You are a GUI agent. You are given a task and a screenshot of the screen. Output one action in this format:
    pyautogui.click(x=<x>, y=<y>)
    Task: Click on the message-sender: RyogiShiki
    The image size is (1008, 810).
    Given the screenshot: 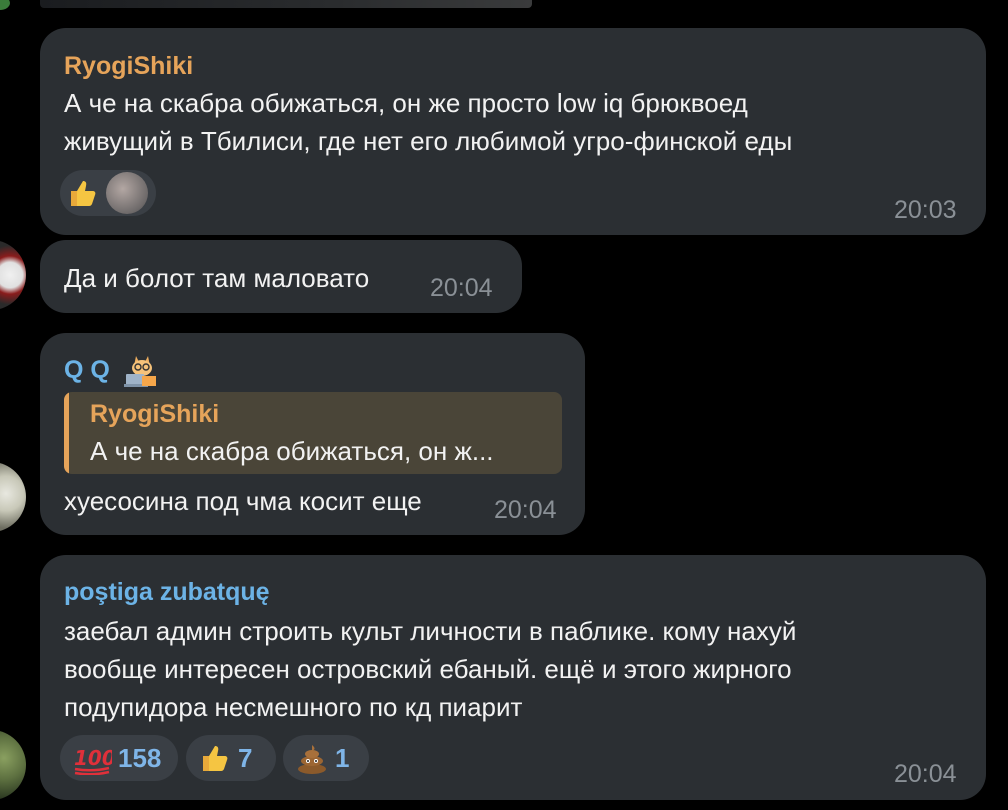 What is the action you would take?
    pyautogui.click(x=128, y=66)
    